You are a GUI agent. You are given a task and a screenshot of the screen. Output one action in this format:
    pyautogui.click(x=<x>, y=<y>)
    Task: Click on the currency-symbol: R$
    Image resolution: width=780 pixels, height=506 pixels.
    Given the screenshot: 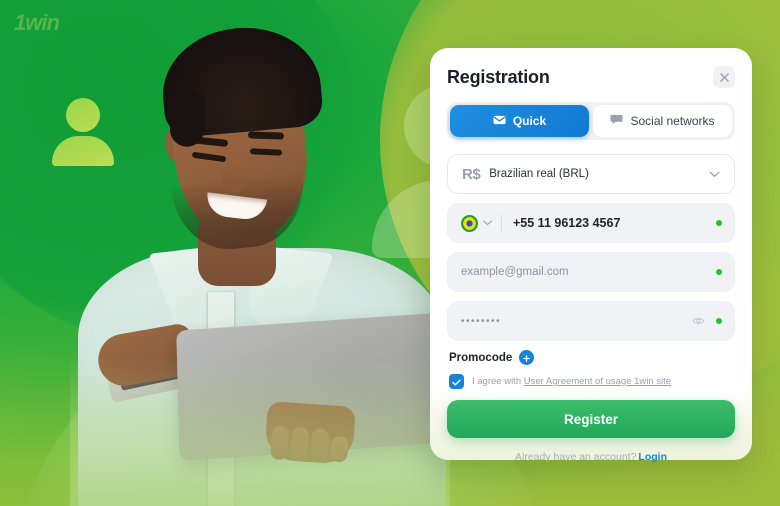 What is the action you would take?
    pyautogui.click(x=471, y=174)
    